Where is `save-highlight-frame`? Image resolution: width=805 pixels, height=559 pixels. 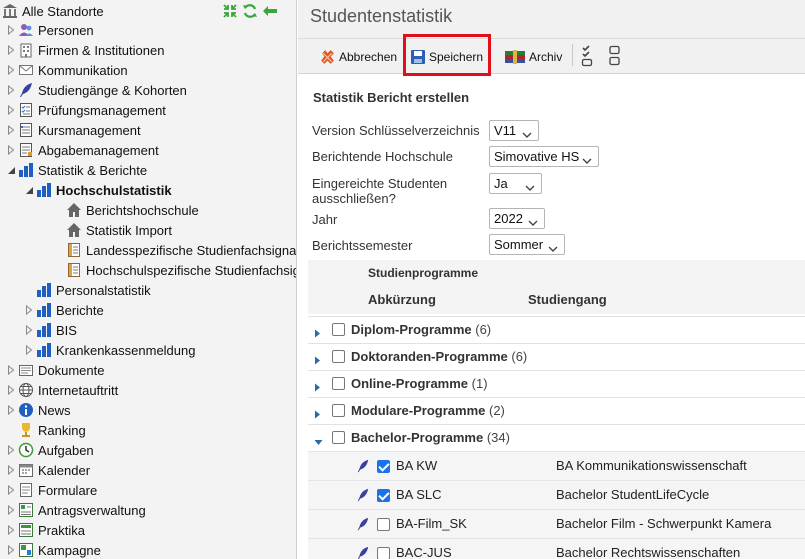
save-highlight-frame is located at coordinates (447, 55).